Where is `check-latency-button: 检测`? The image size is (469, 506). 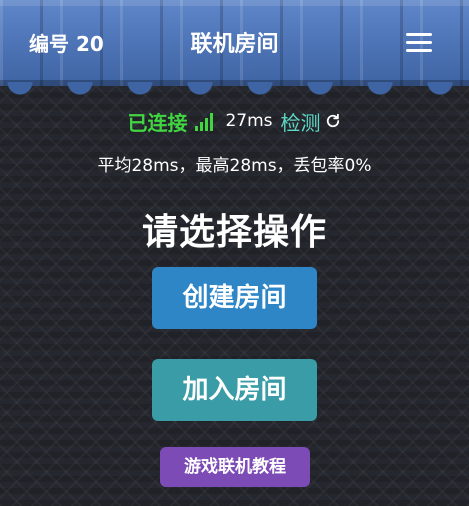
check-latency-button: 检测 is located at coordinates (311, 121).